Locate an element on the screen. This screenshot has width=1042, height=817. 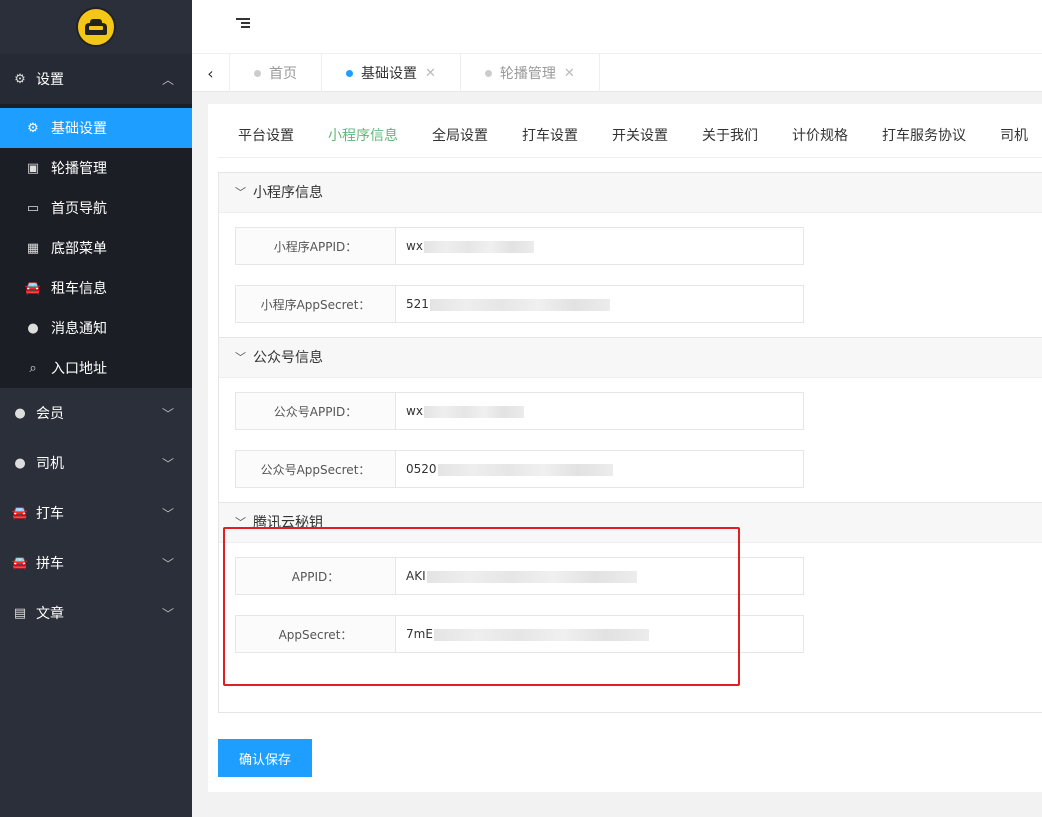
newspaper-icon: ▤ is located at coordinates (20, 613).